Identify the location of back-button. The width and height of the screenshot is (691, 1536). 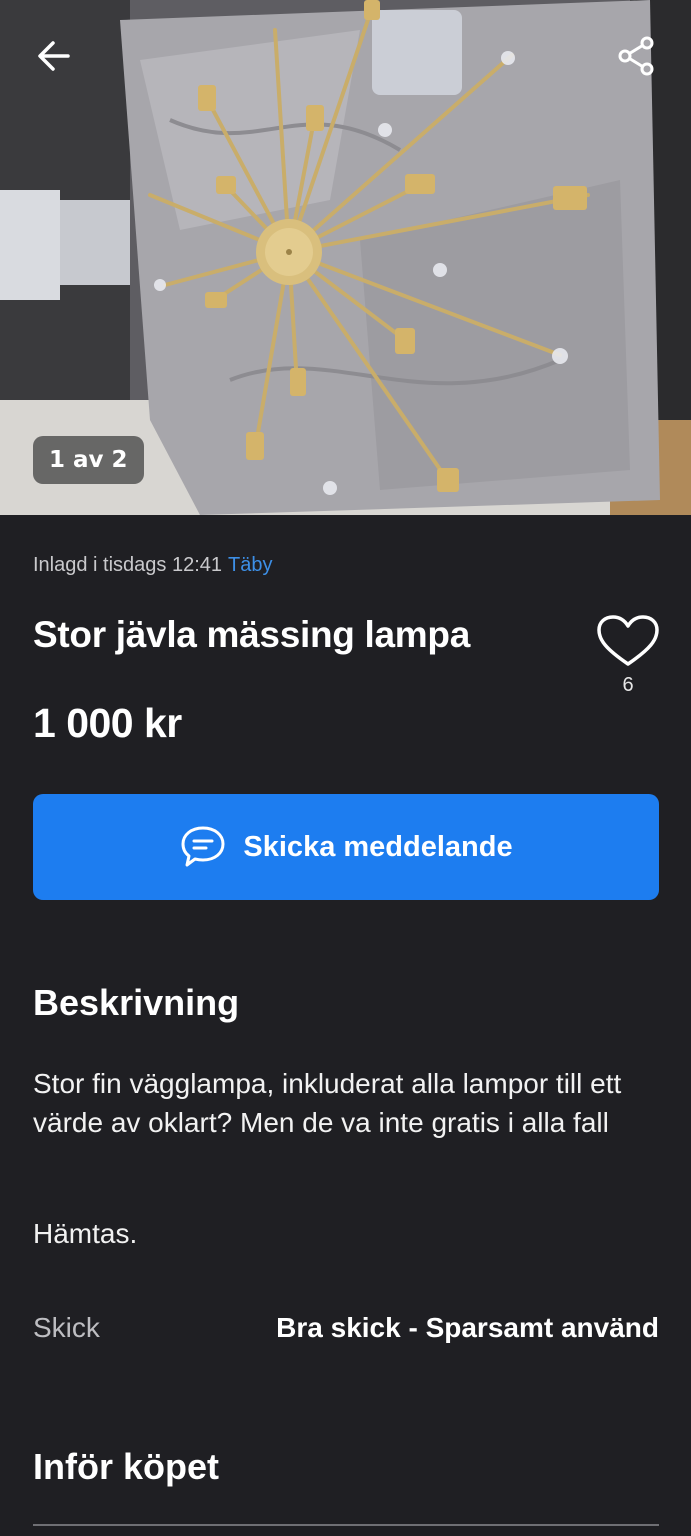
(54, 56).